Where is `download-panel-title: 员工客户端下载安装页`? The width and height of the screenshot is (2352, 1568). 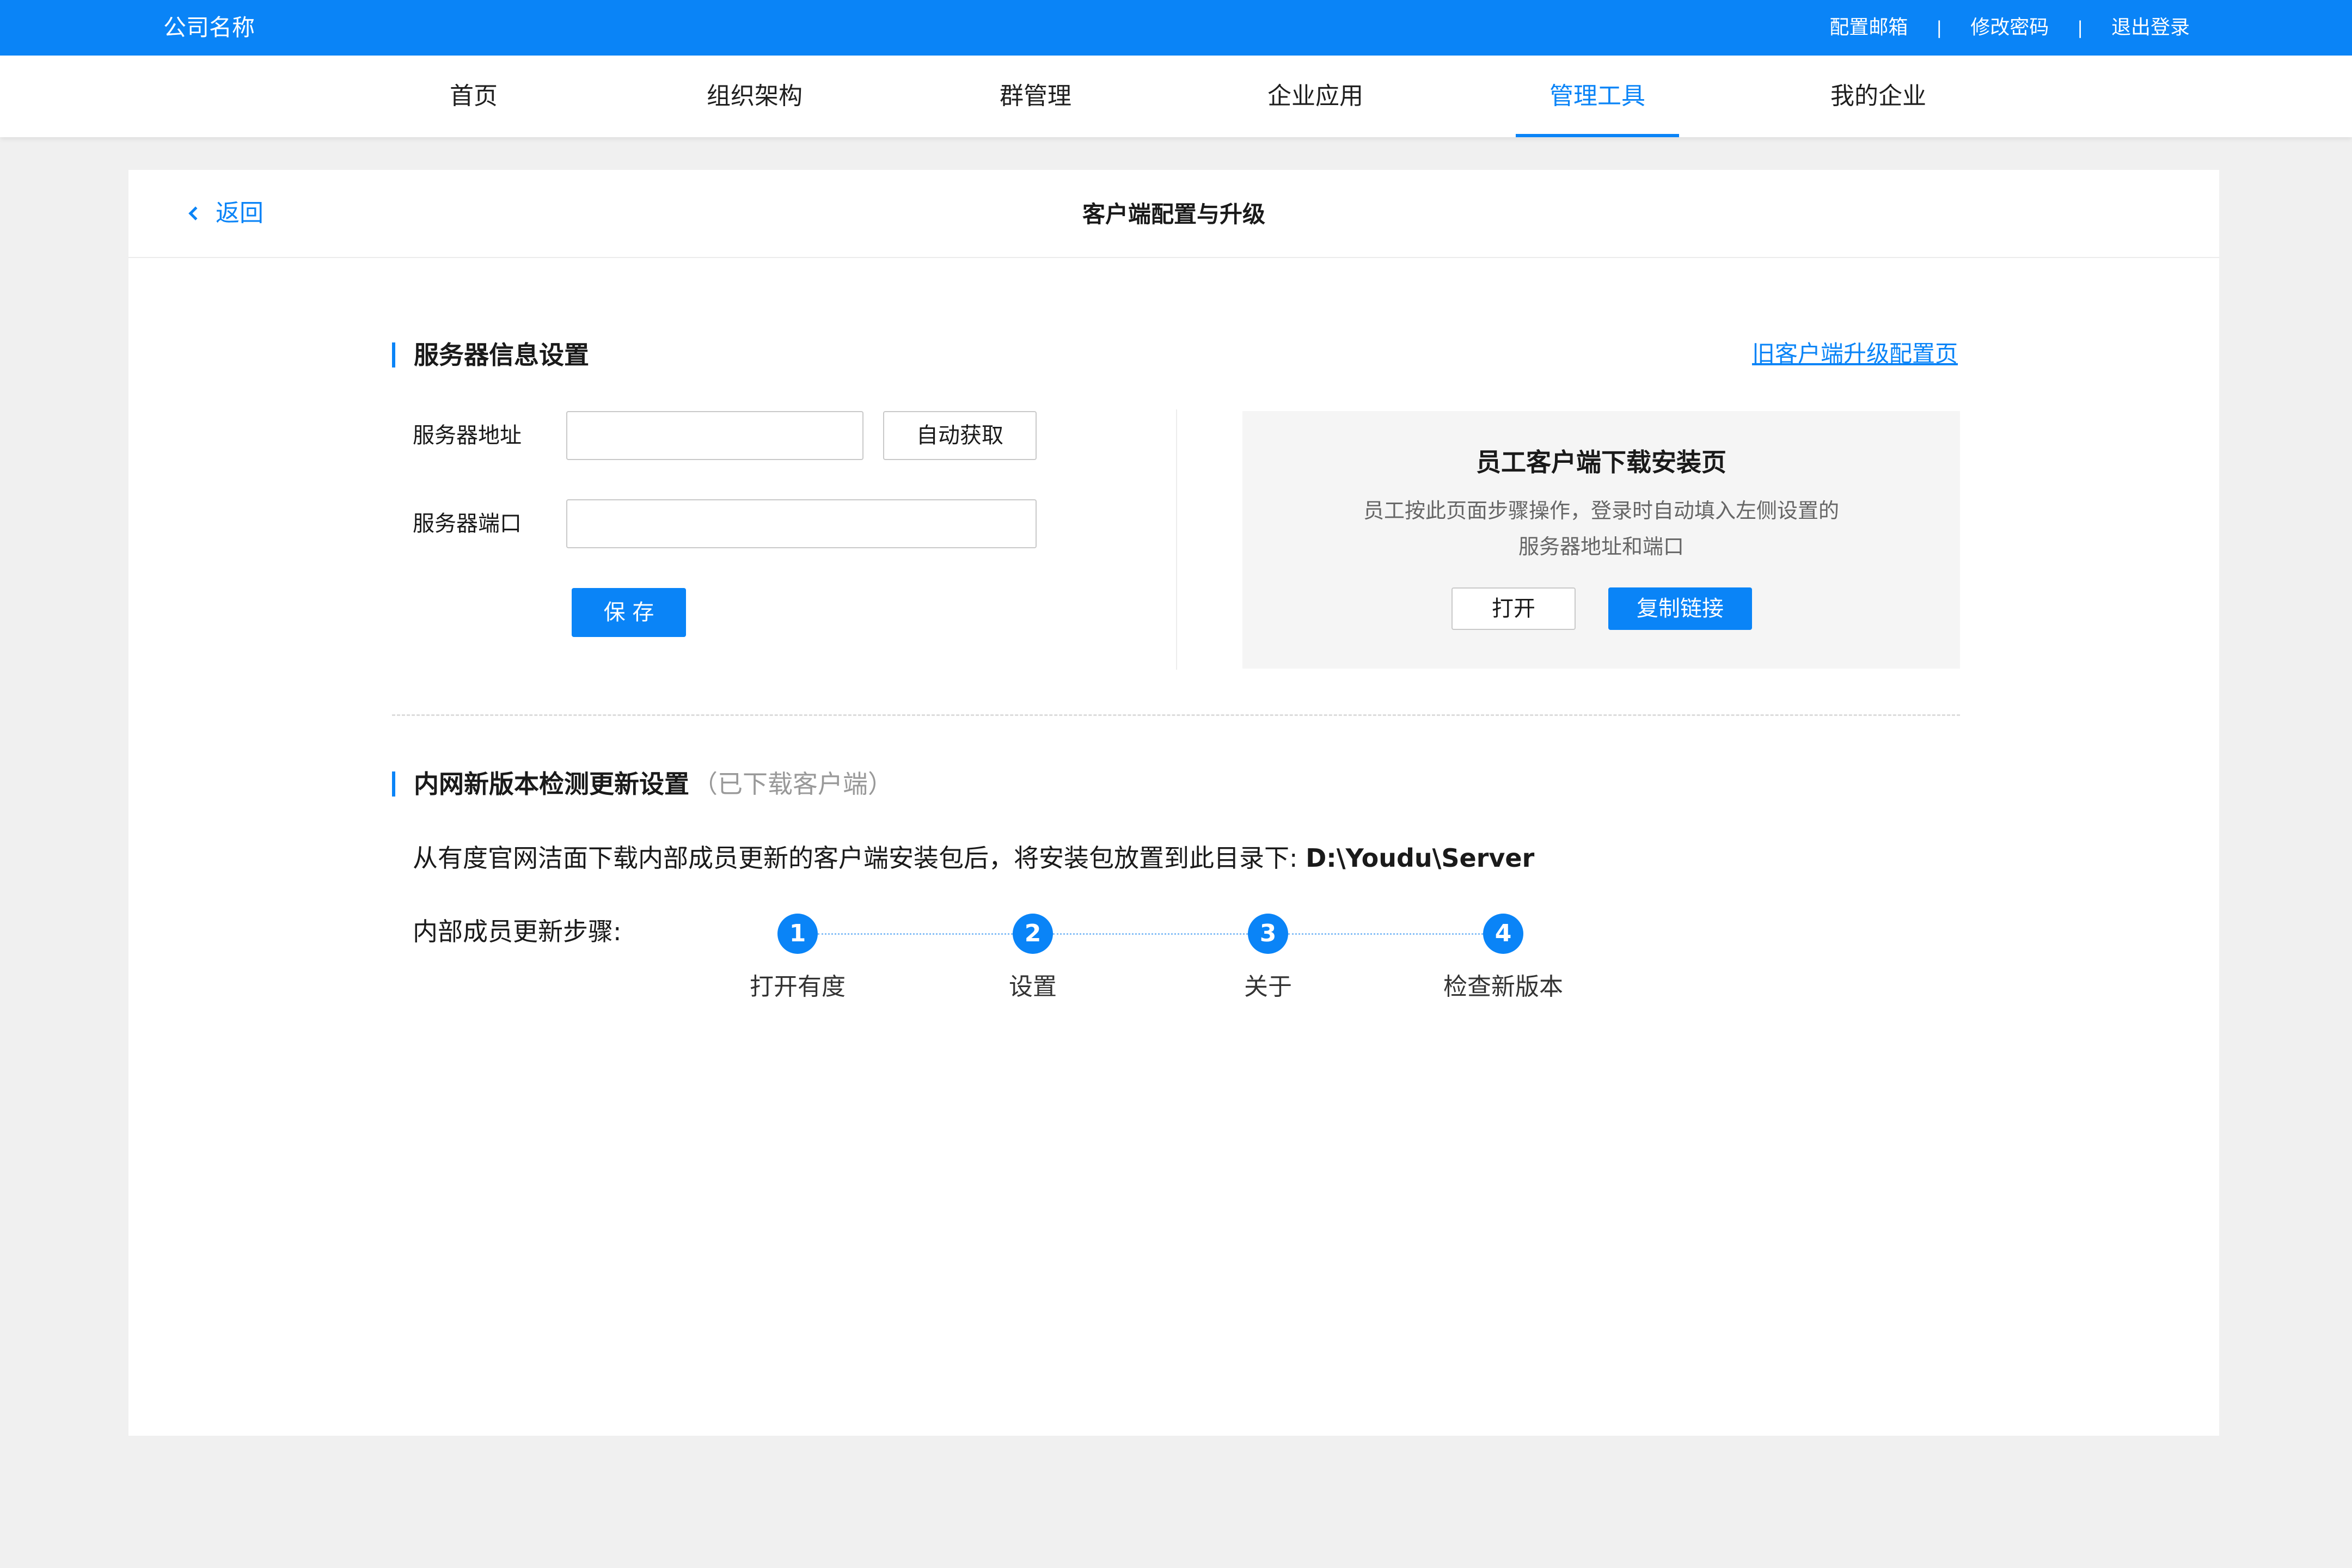 download-panel-title: 员工客户端下载安装页 is located at coordinates (1601, 462).